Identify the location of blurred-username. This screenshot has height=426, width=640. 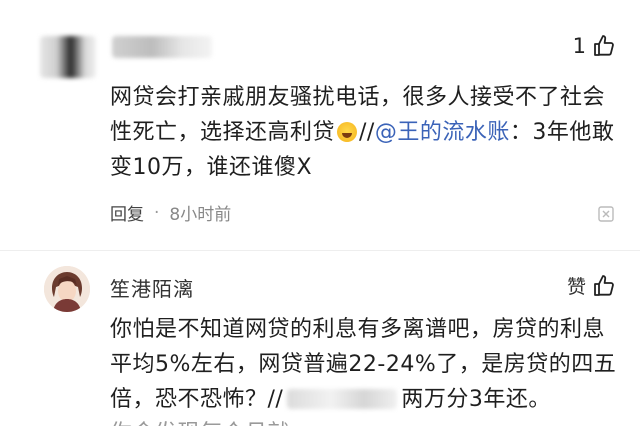
(162, 47).